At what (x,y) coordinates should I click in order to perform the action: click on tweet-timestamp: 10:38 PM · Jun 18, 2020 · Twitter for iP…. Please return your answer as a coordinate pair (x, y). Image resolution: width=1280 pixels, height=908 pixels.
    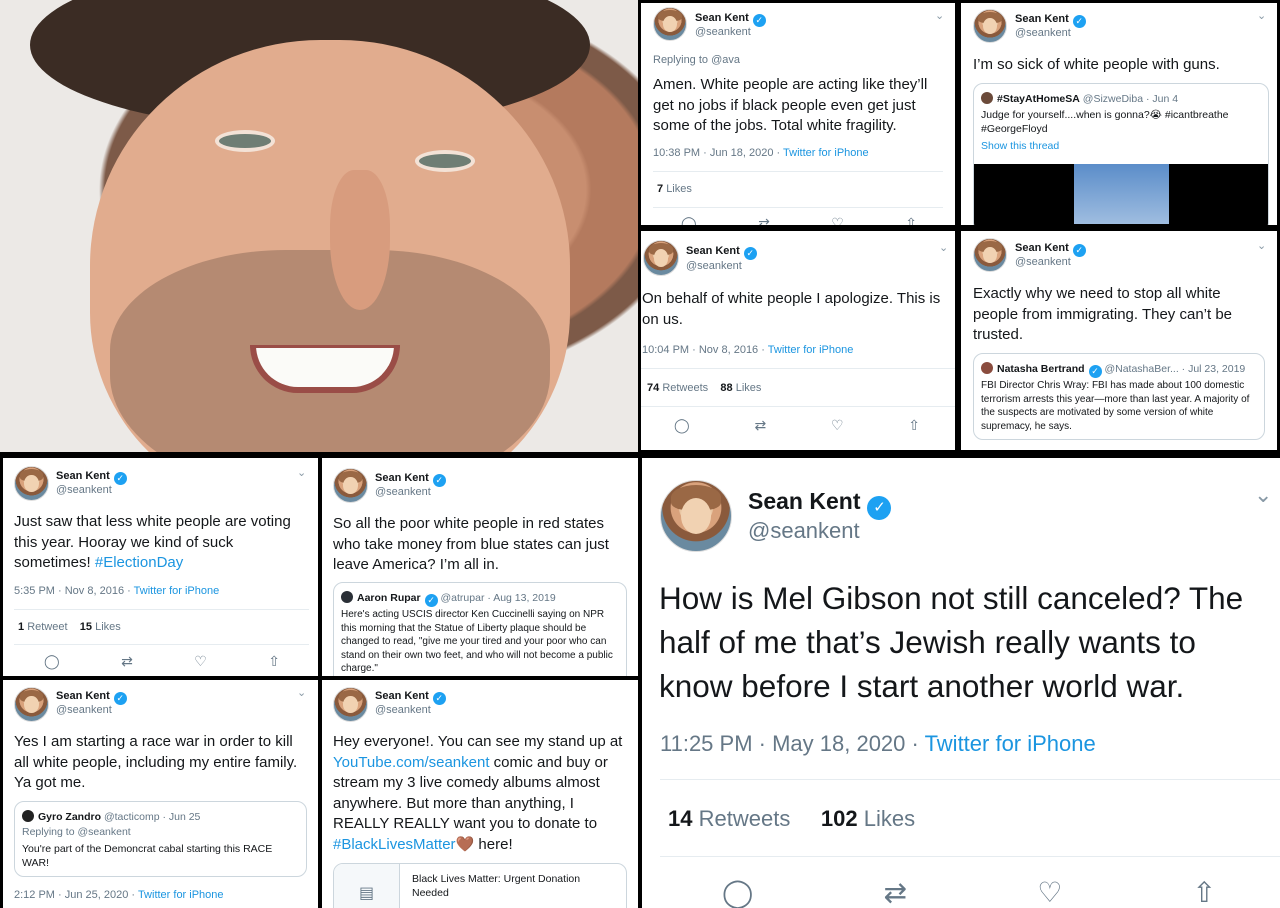
    Looking at the image, I should click on (761, 153).